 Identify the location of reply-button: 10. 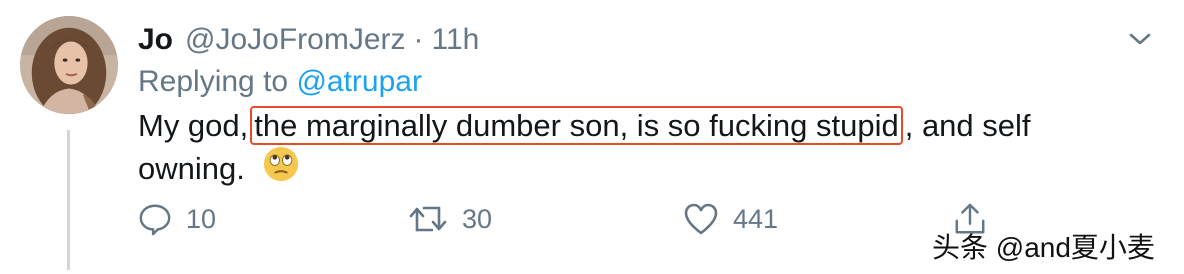
(177, 219).